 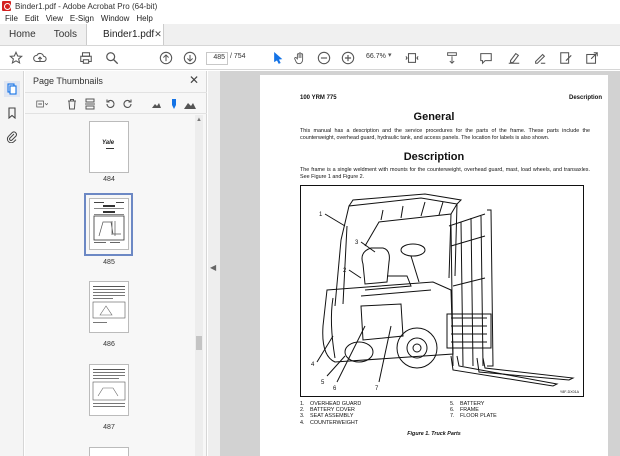 I want to click on callout-6: 6, so click(x=335, y=389).